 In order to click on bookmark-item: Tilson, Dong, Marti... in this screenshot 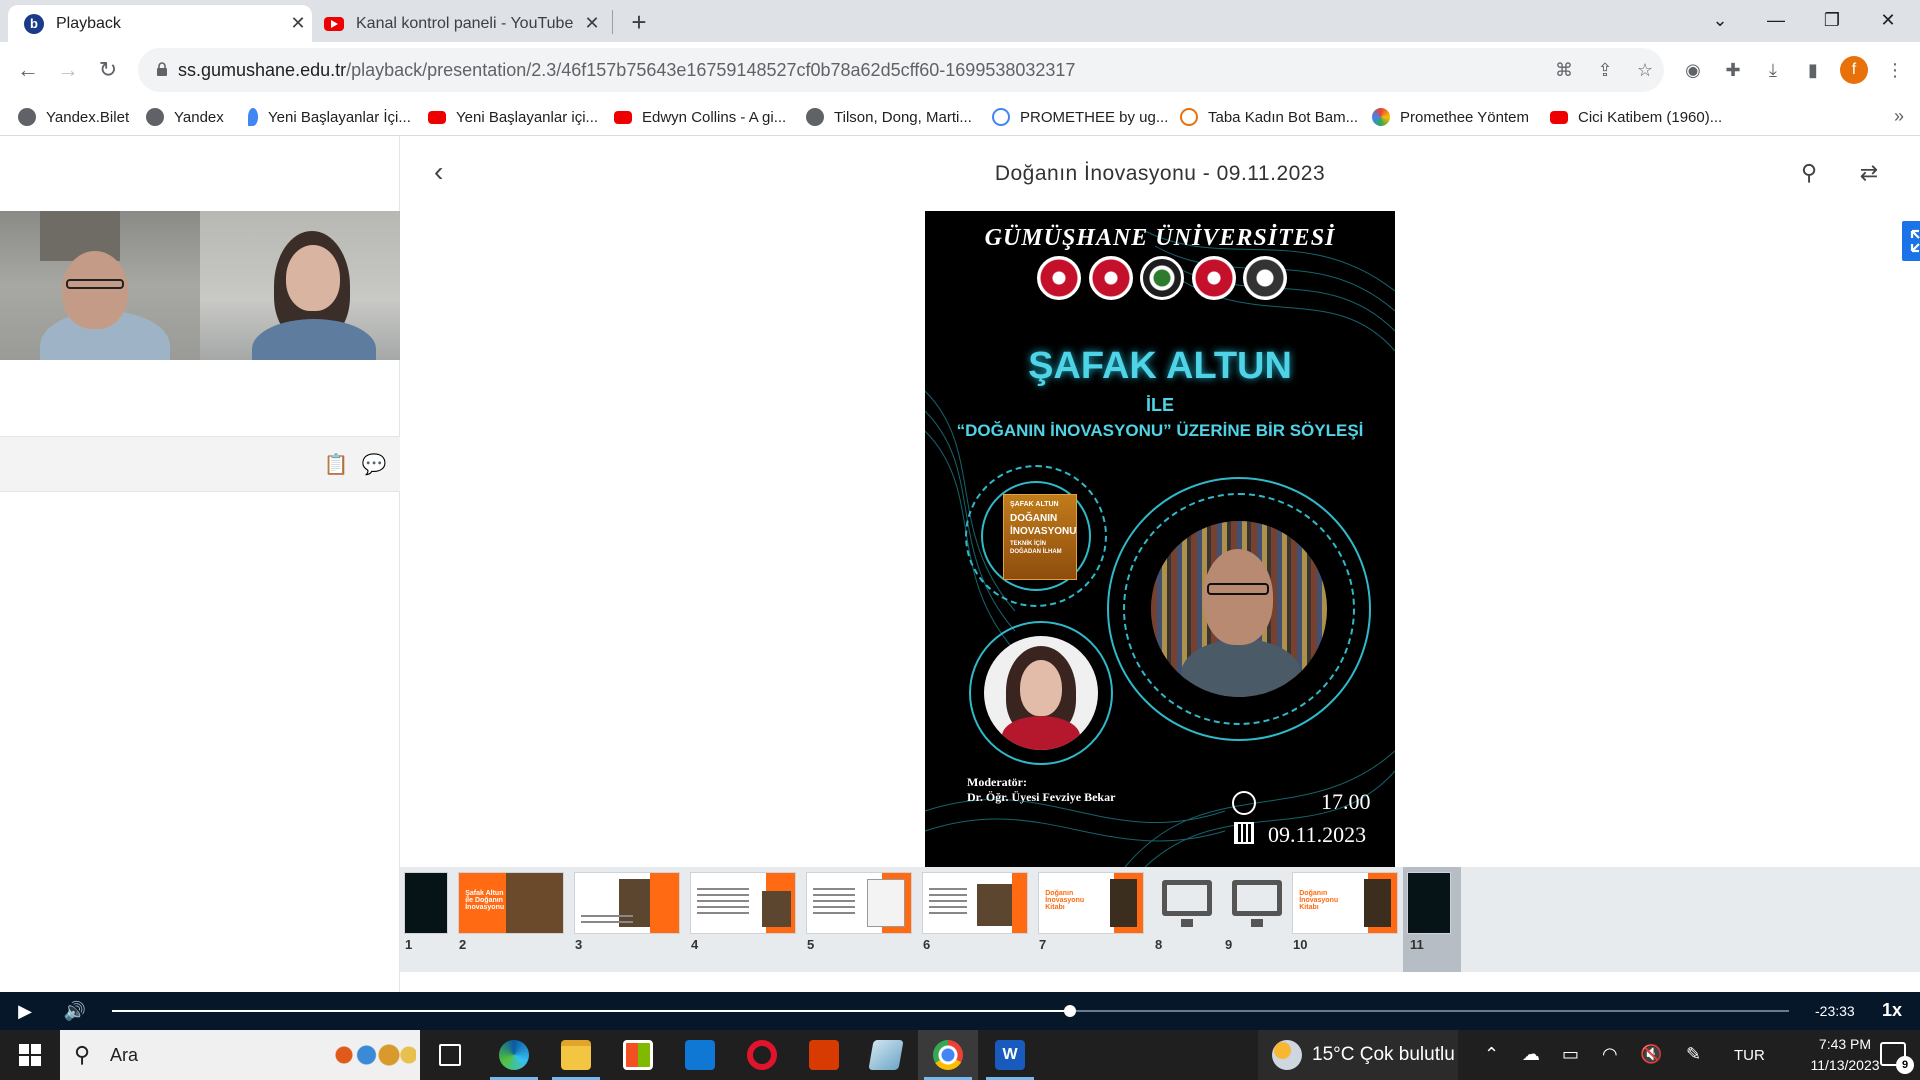, I will do `click(889, 117)`.